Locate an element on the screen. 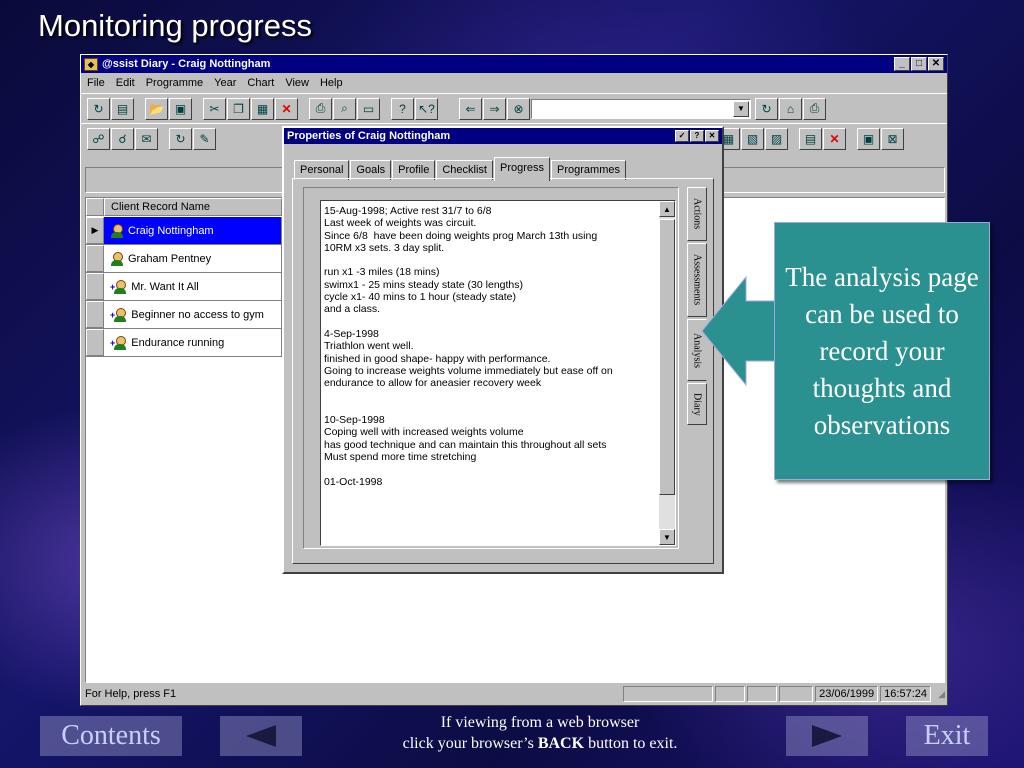 The width and height of the screenshot is (1024, 768). grid-right-icon: ▨ is located at coordinates (776, 138).